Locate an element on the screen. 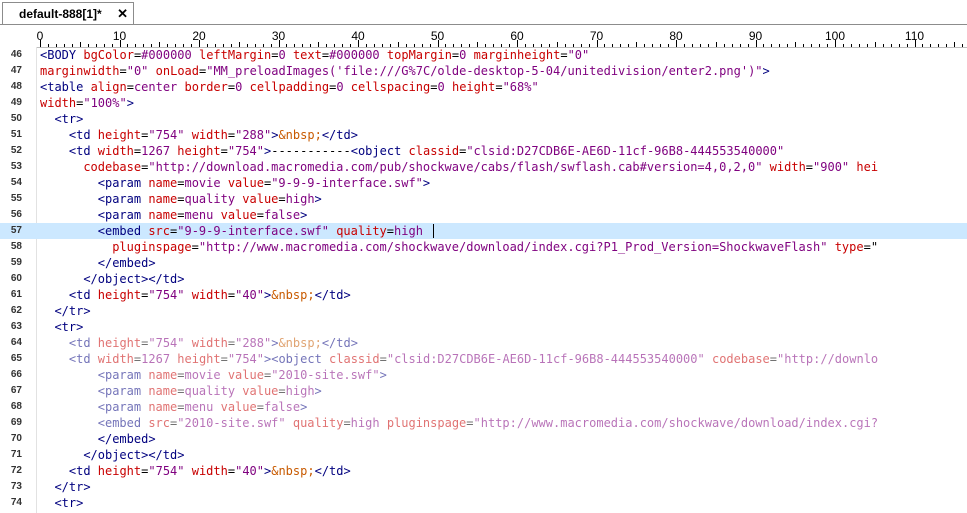 The width and height of the screenshot is (967, 513). code-token: pluginspage is located at coordinates (152, 247).